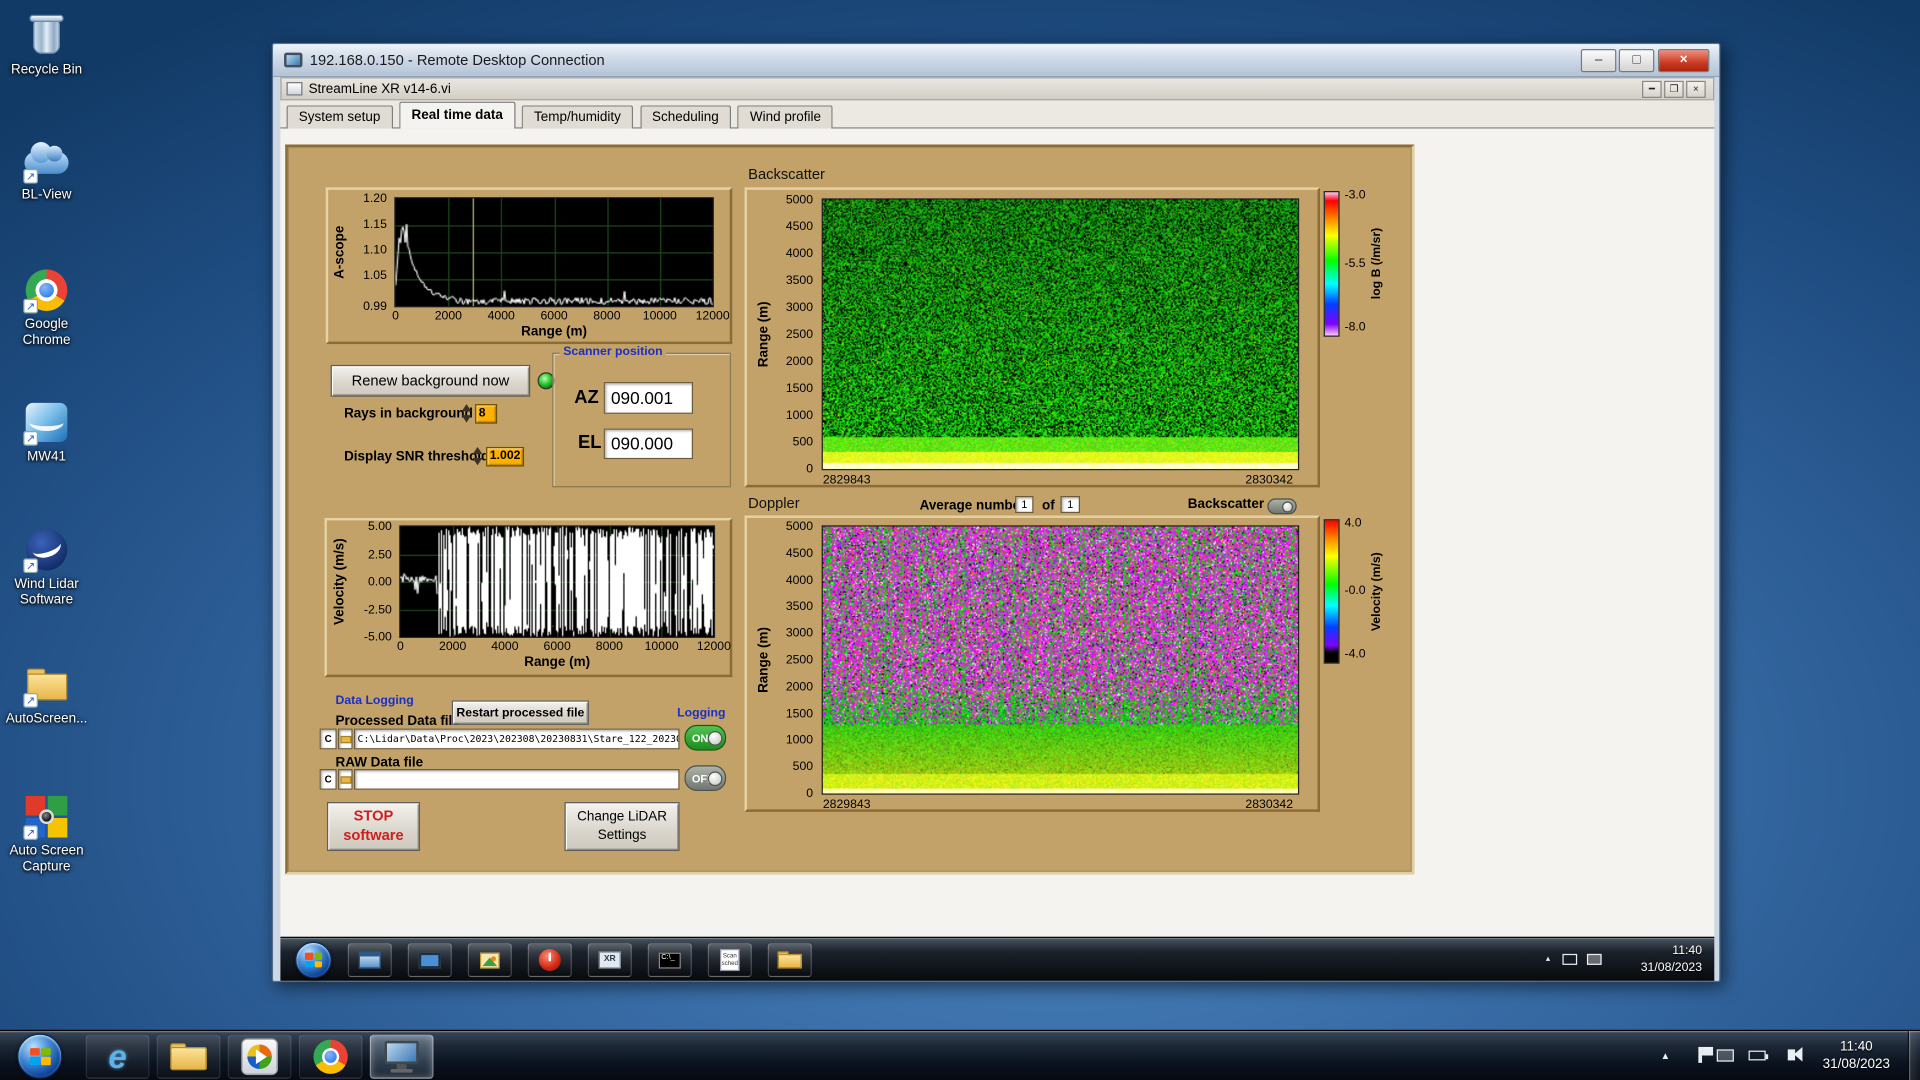 The width and height of the screenshot is (1920, 1080). Describe the element at coordinates (40, 1056) in the screenshot. I see `start-button` at that location.